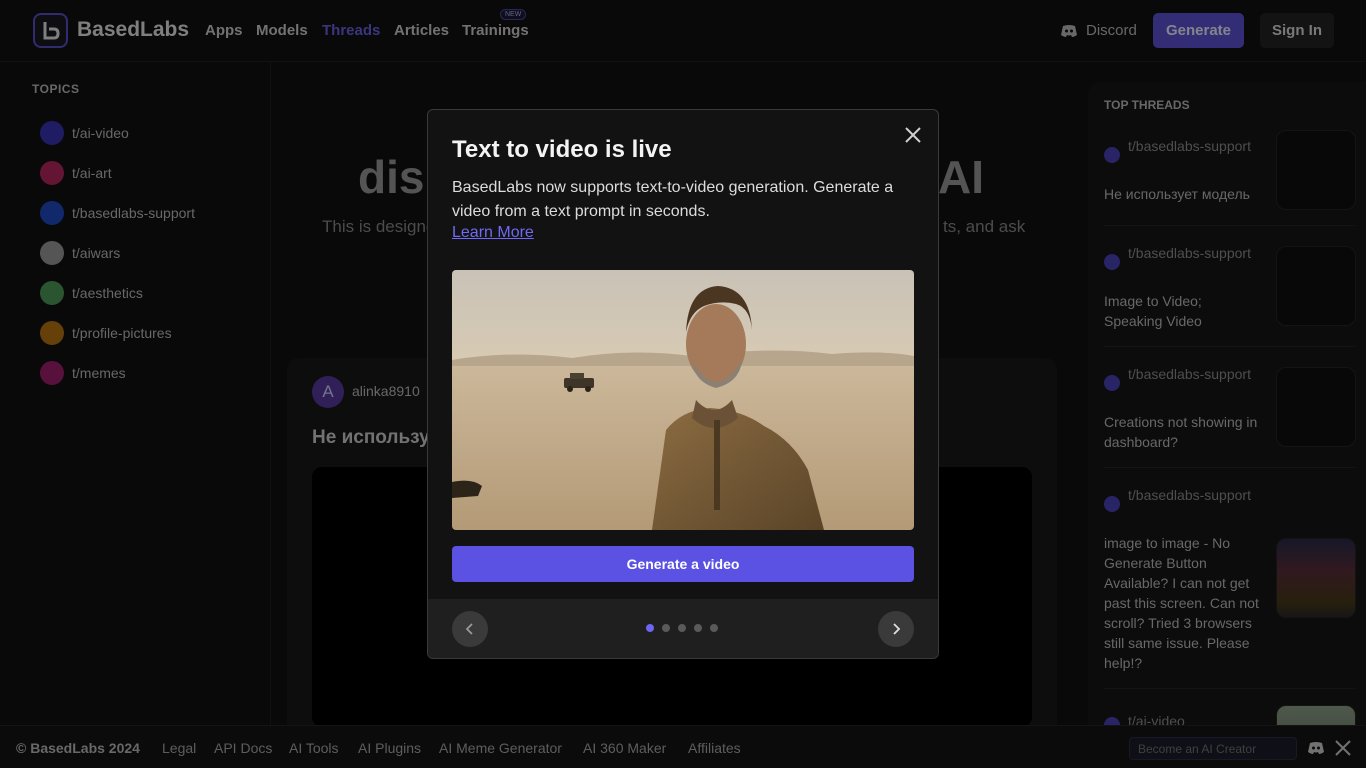 The height and width of the screenshot is (768, 1366). Describe the element at coordinates (683, 400) in the screenshot. I see `promo-video-preview` at that location.